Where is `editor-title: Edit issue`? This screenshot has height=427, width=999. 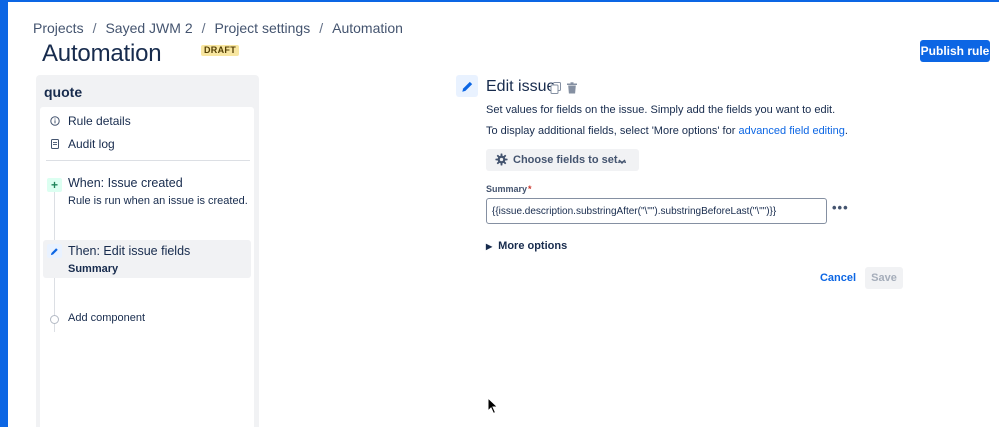
editor-title: Edit issue is located at coordinates (521, 86).